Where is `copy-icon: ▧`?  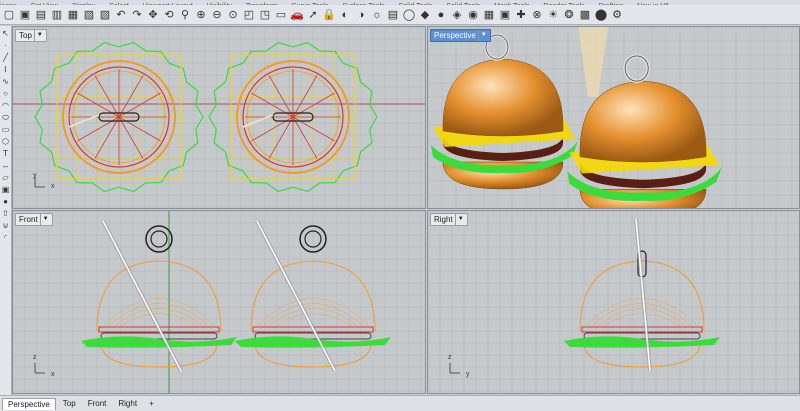 copy-icon: ▧ is located at coordinates (89, 15).